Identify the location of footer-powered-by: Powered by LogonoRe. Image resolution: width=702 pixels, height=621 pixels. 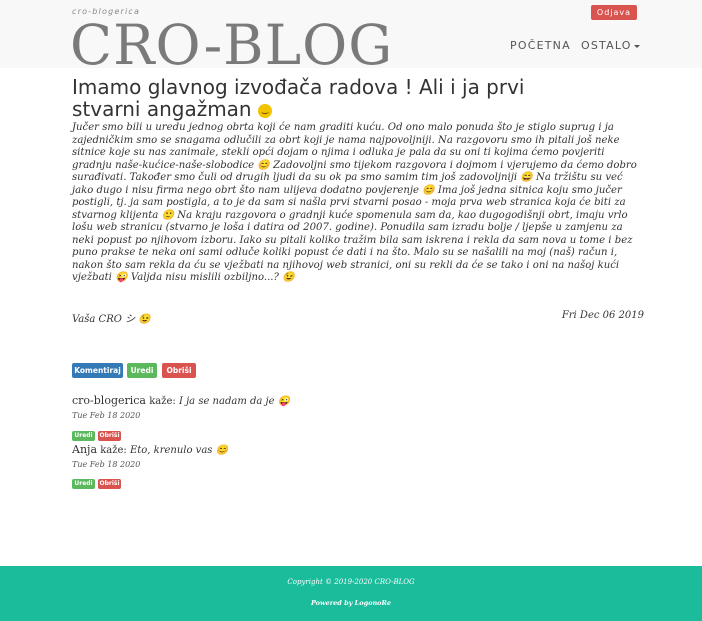
(351, 603).